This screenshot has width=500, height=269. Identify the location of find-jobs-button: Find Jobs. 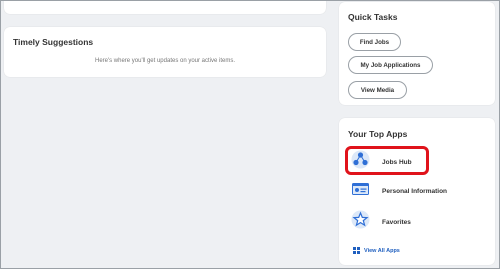
(374, 42).